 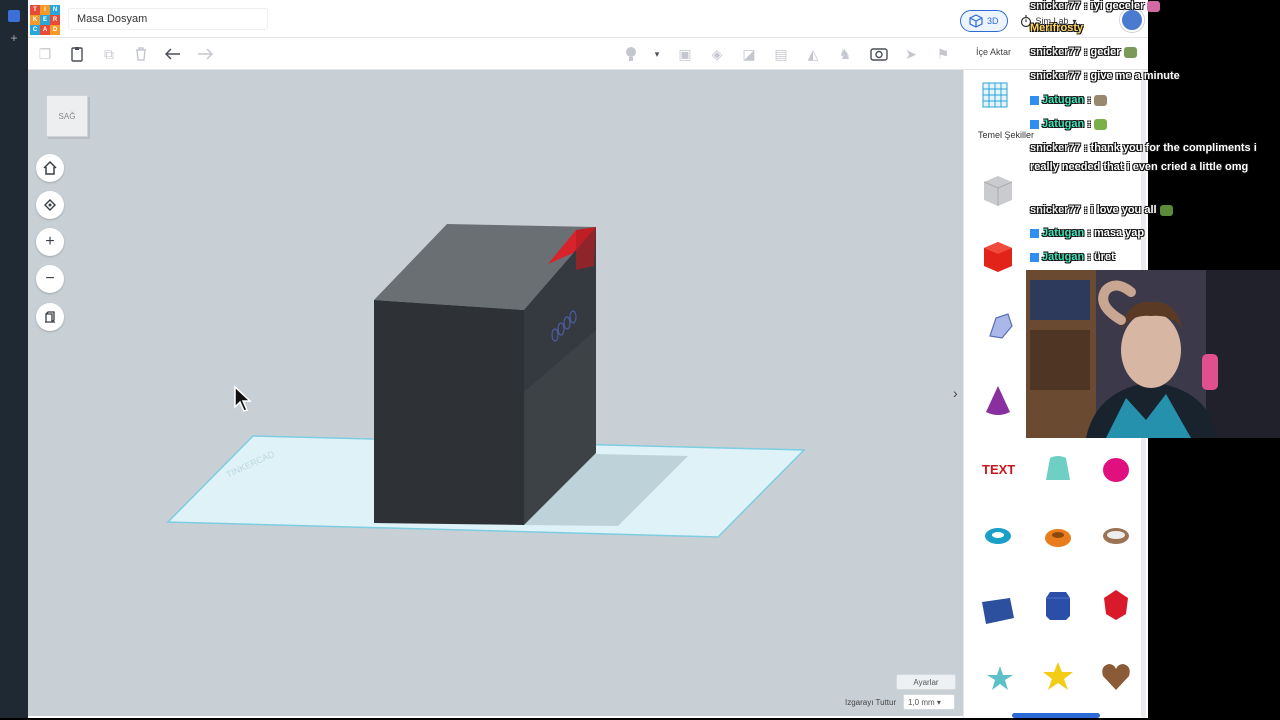 I want to click on workplane-tool-icon, so click(x=995, y=95).